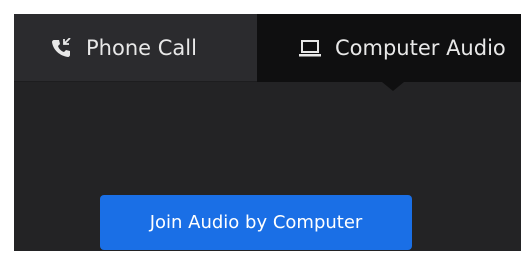 The height and width of the screenshot is (265, 521). What do you see at coordinates (256, 222) in the screenshot?
I see `join-audio-button: Join Audio by Computer` at bounding box center [256, 222].